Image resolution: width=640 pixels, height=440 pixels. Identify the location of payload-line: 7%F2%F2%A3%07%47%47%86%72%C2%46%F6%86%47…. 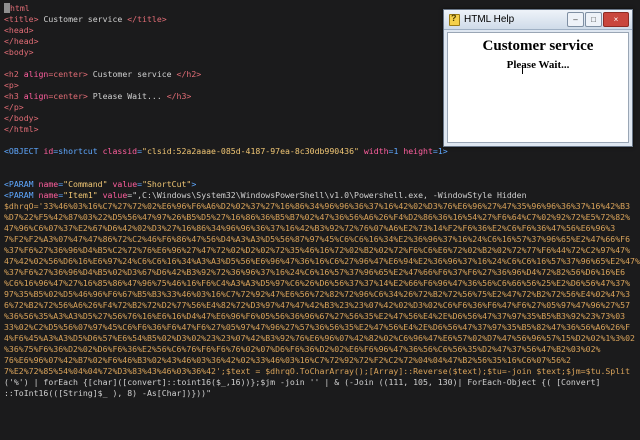
(317, 239).